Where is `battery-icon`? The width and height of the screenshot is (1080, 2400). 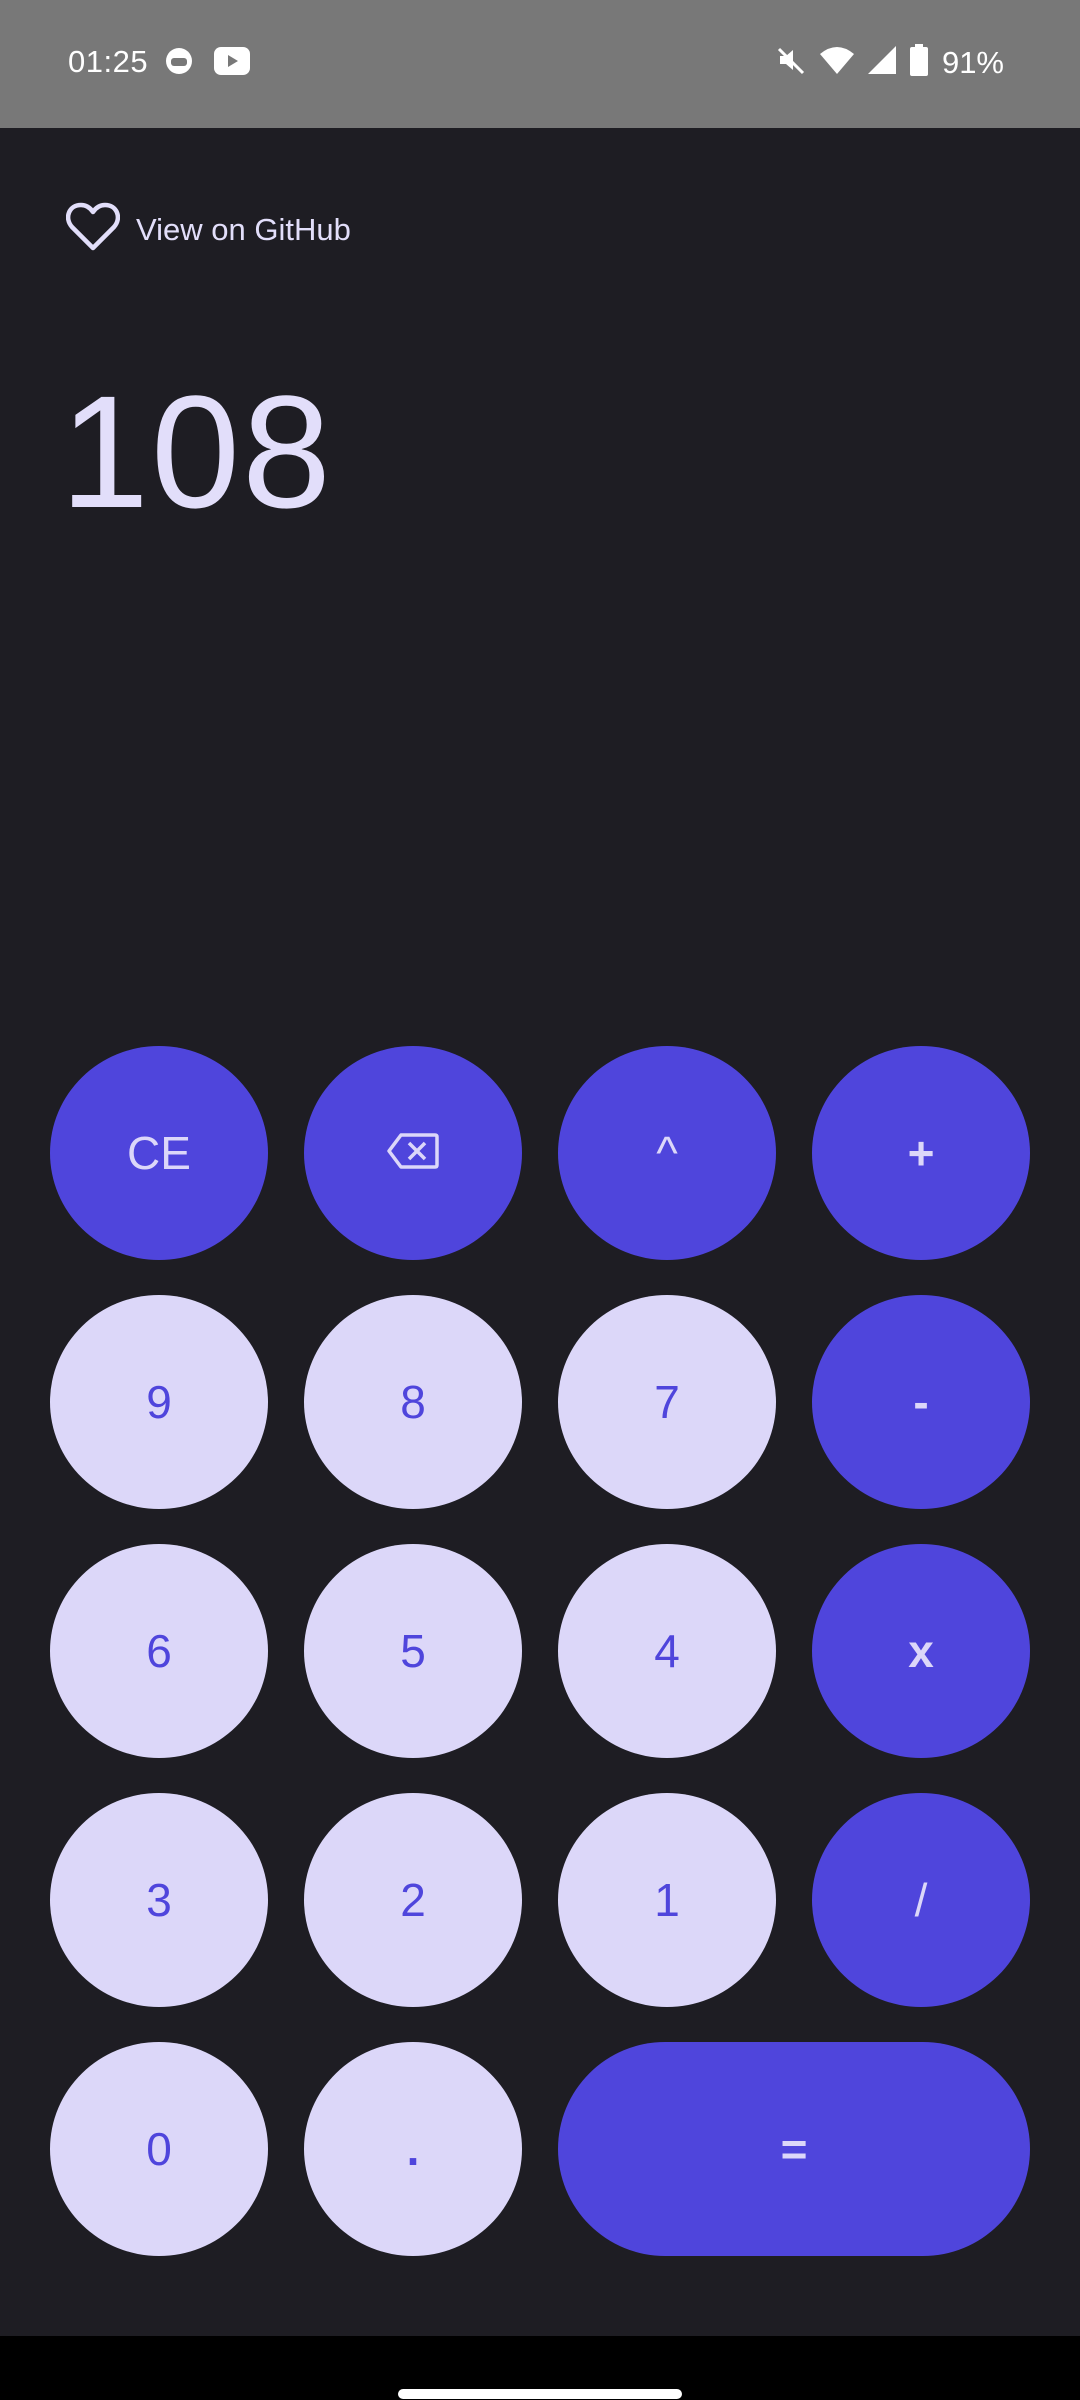 battery-icon is located at coordinates (918, 62).